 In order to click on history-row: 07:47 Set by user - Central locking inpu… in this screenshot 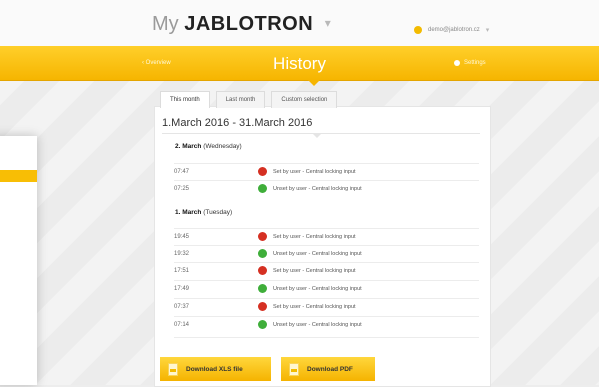, I will do `click(326, 171)`.